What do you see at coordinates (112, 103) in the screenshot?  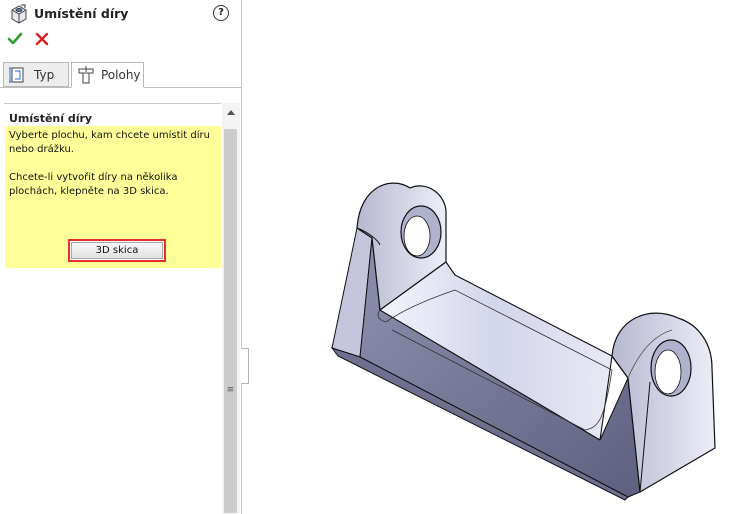 I see `group-separator` at bounding box center [112, 103].